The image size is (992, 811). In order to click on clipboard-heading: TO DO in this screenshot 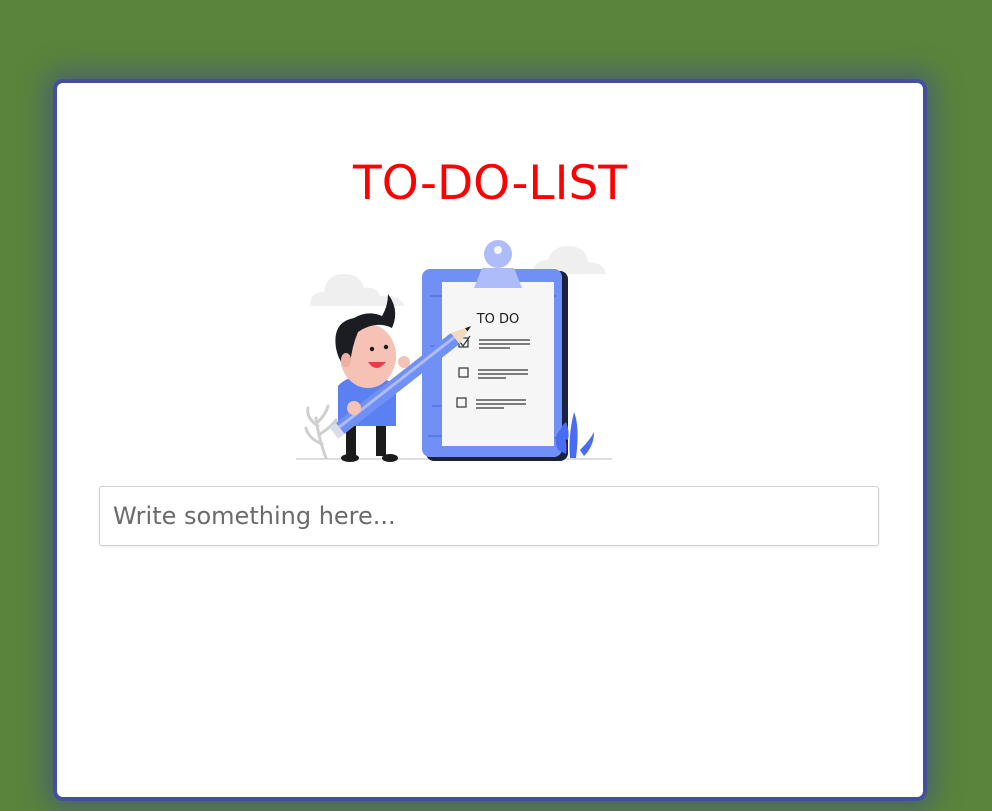, I will do `click(498, 319)`.